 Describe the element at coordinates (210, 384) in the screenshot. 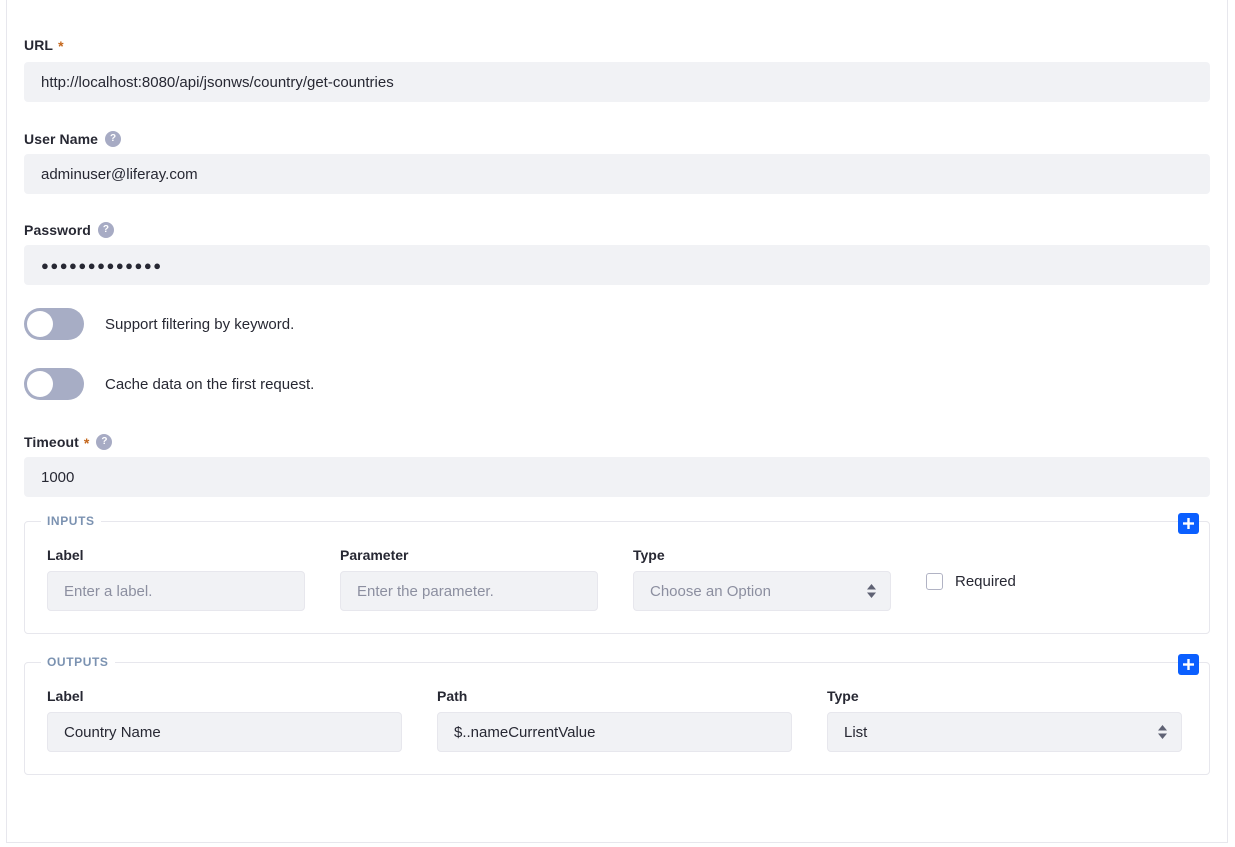

I see `cache-data-toggle-label: Cache data on the first request.` at that location.